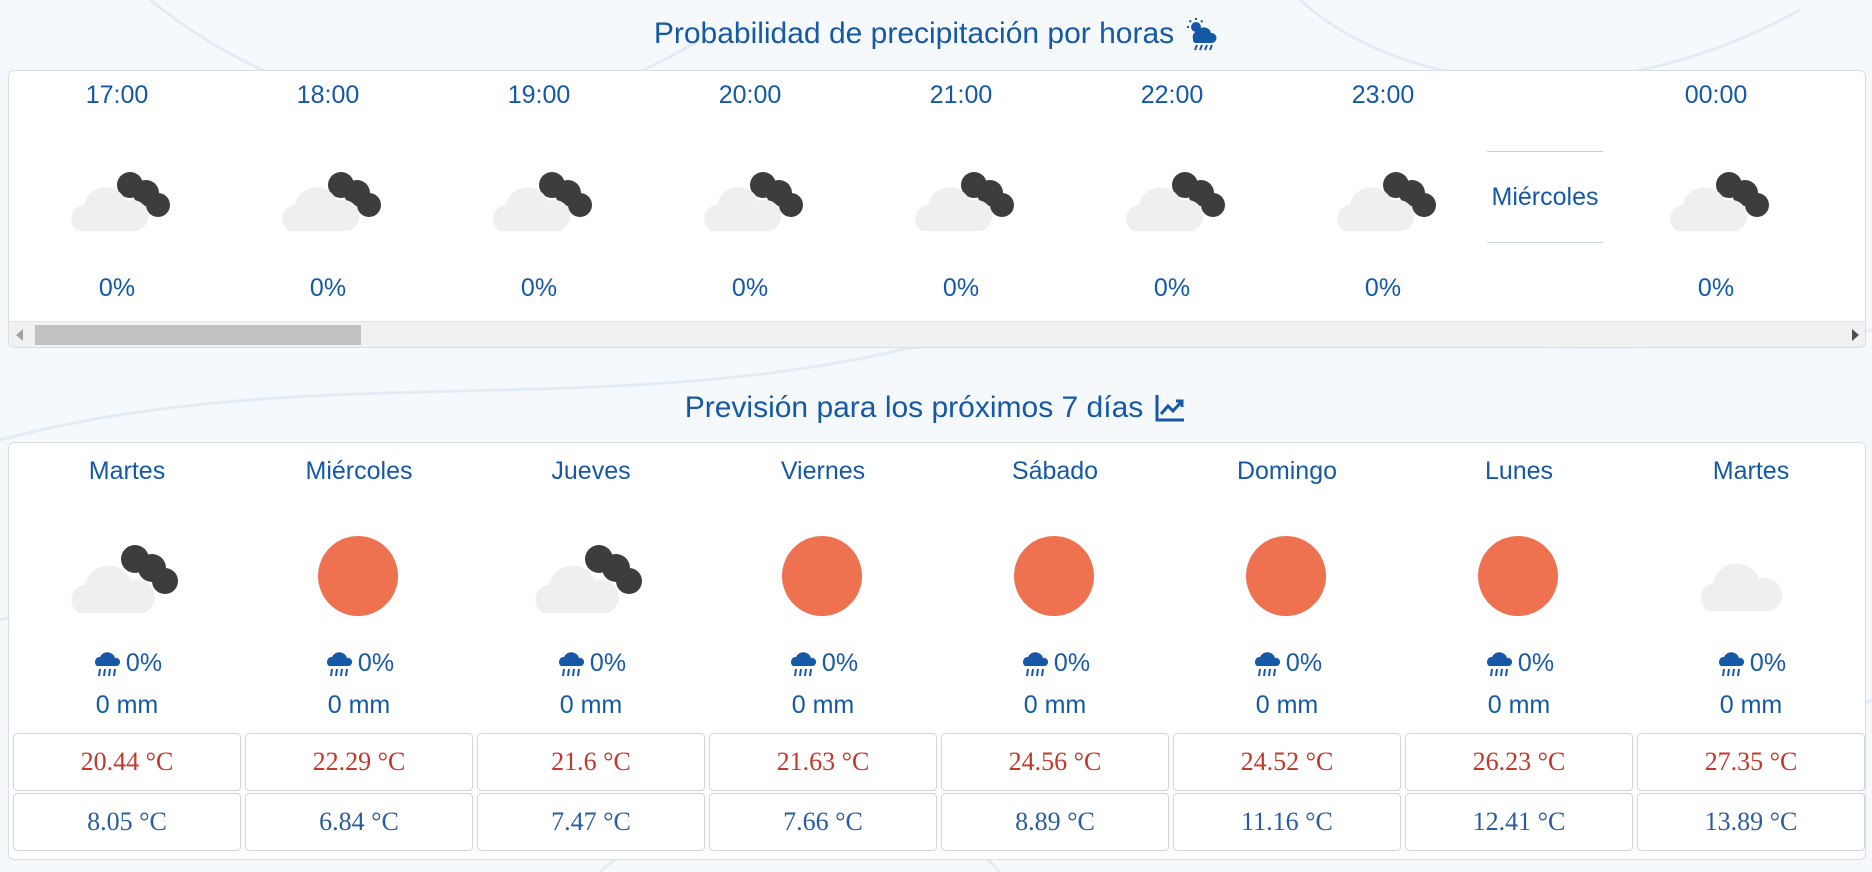  Describe the element at coordinates (117, 196) in the screenshot. I see `hour-item: 17:00 0%` at that location.